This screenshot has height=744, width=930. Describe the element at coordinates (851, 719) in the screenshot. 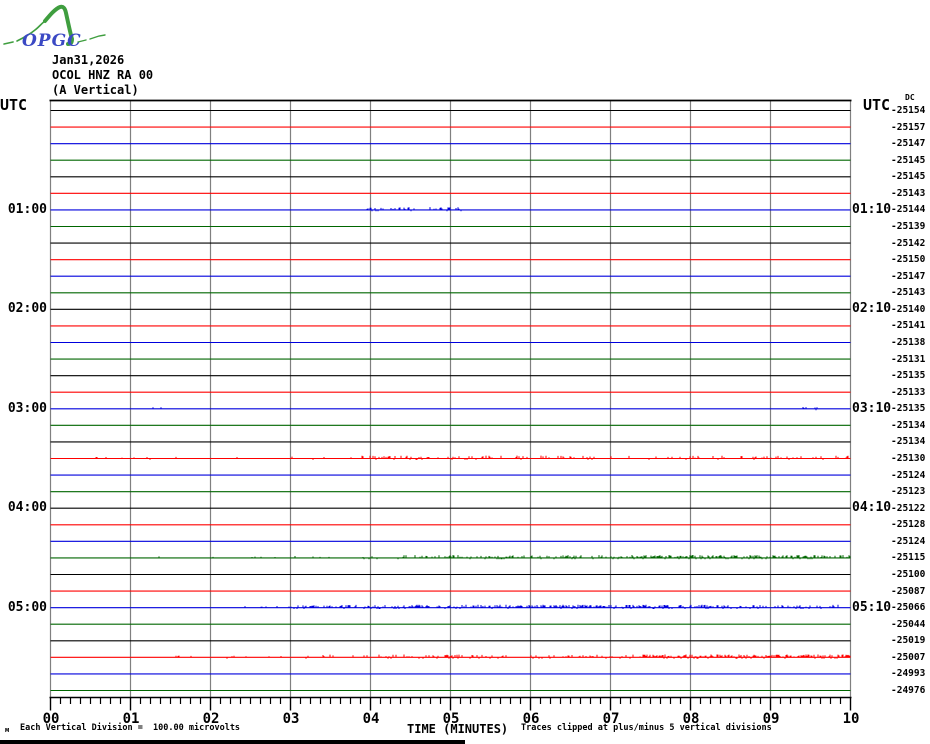

I see `x-tick-label: 10` at that location.